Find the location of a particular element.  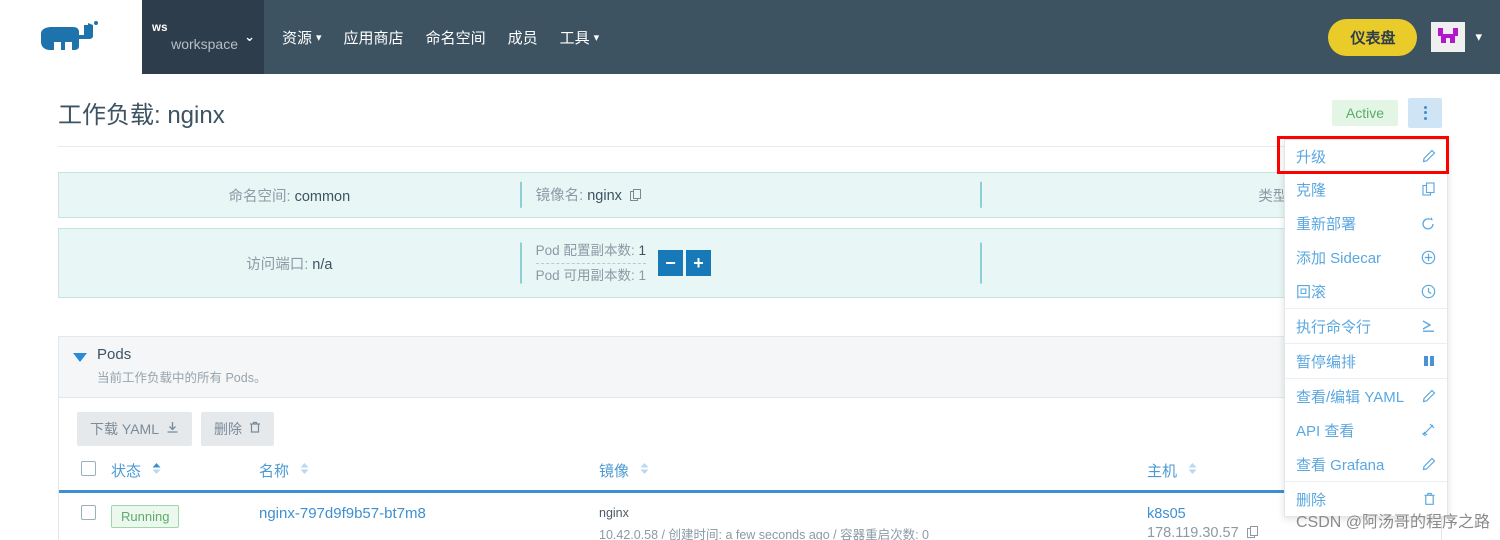

select-all-checkbox is located at coordinates (88, 468).